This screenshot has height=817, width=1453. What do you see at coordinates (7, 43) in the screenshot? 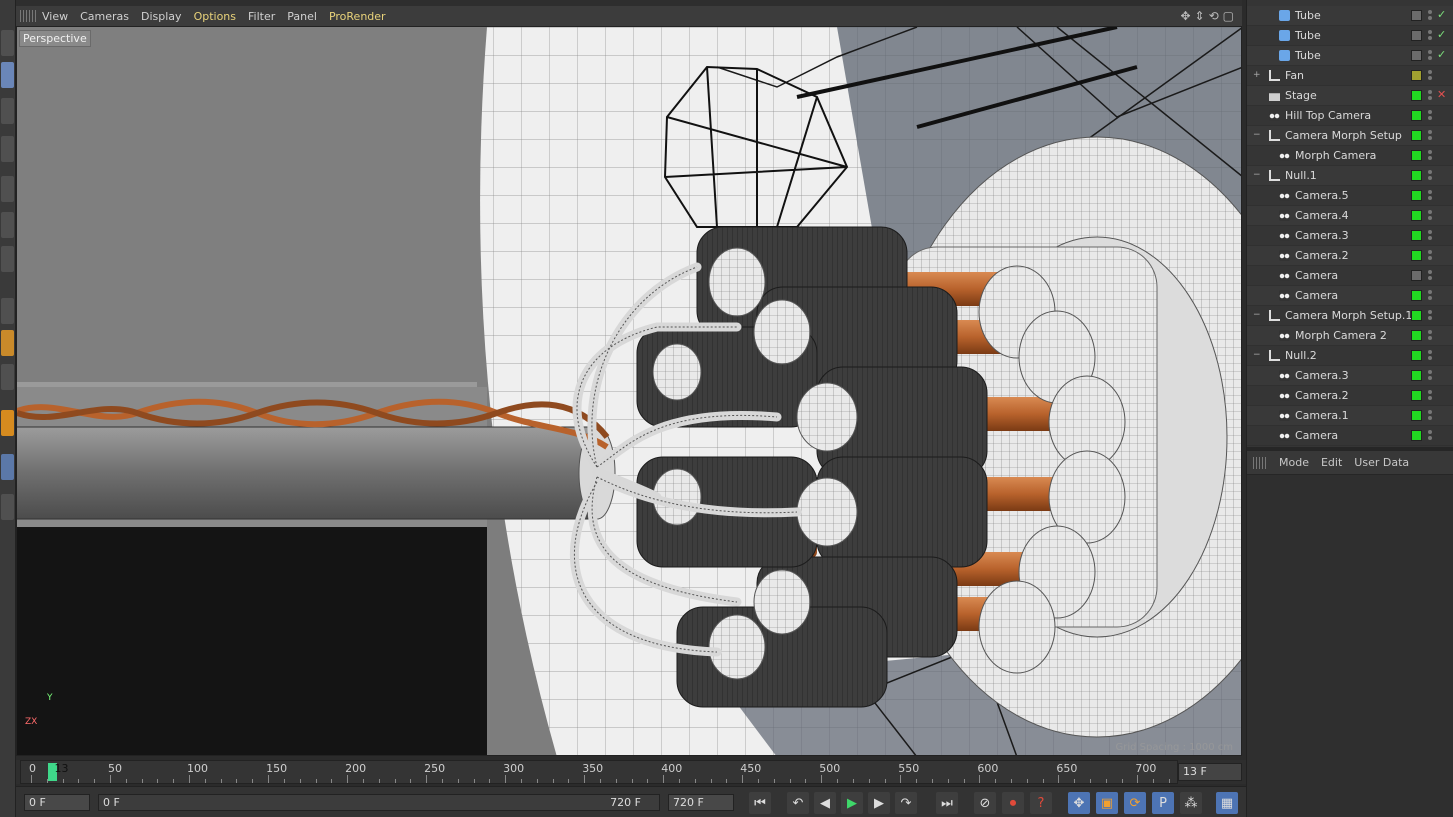
I see `workplane-icon` at bounding box center [7, 43].